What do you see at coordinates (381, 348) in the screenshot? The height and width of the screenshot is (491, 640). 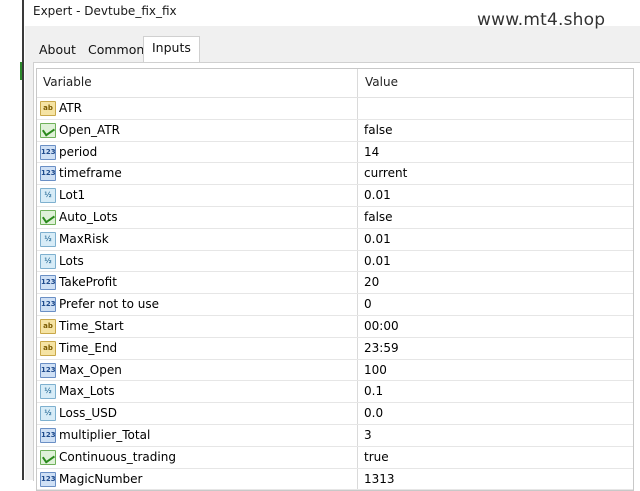 I see `variable-value: 23:59` at bounding box center [381, 348].